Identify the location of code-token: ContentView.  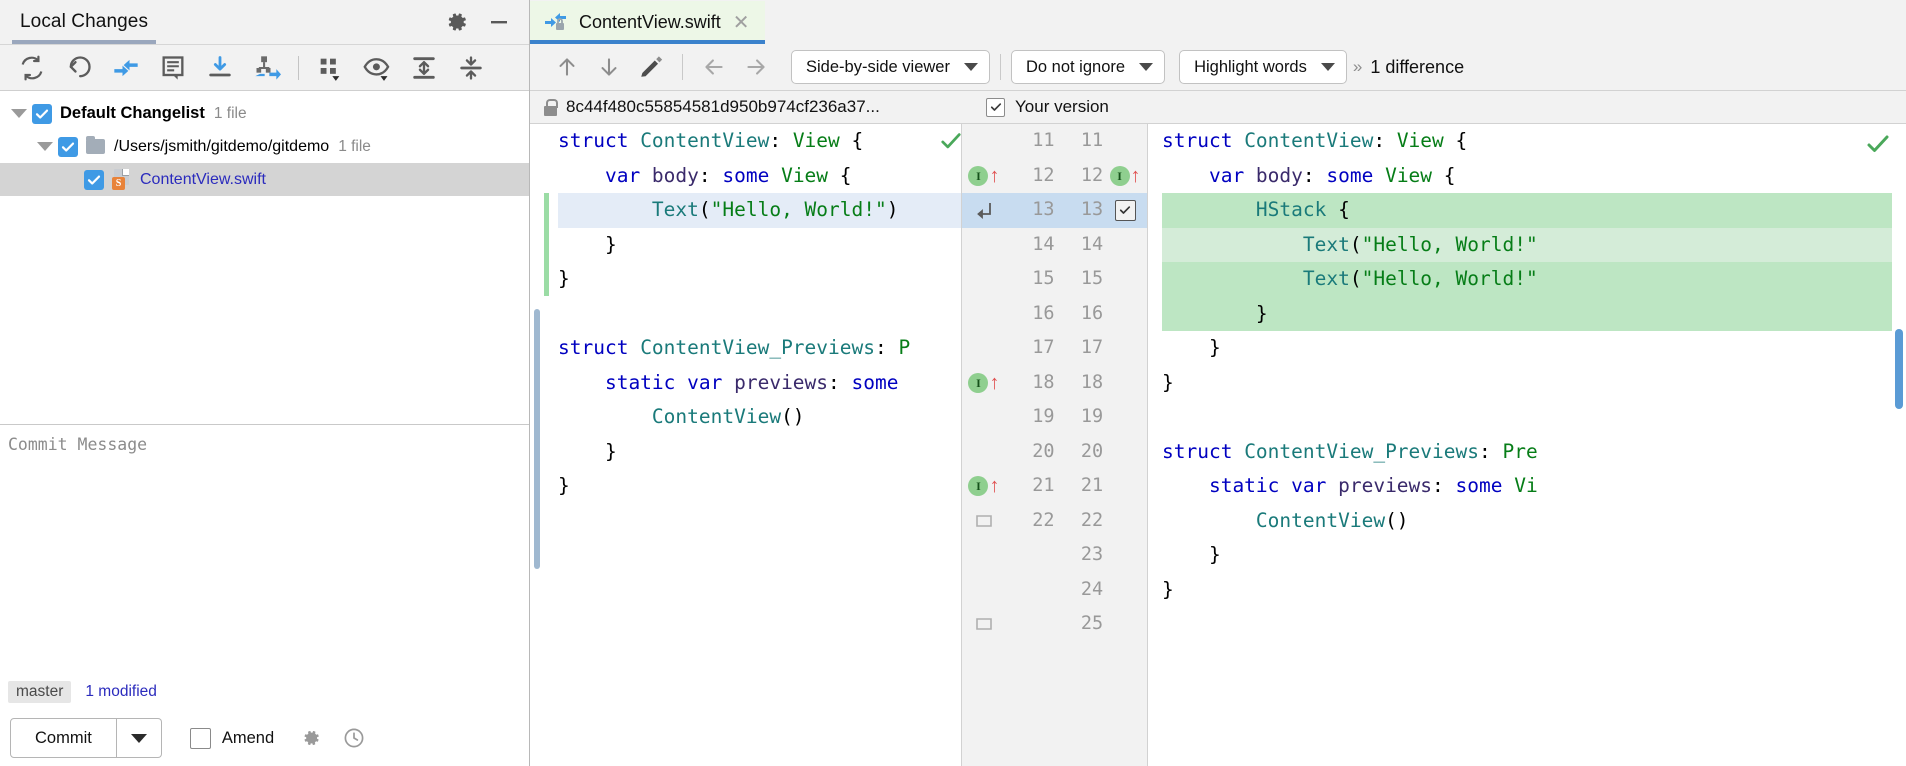
(1309, 140).